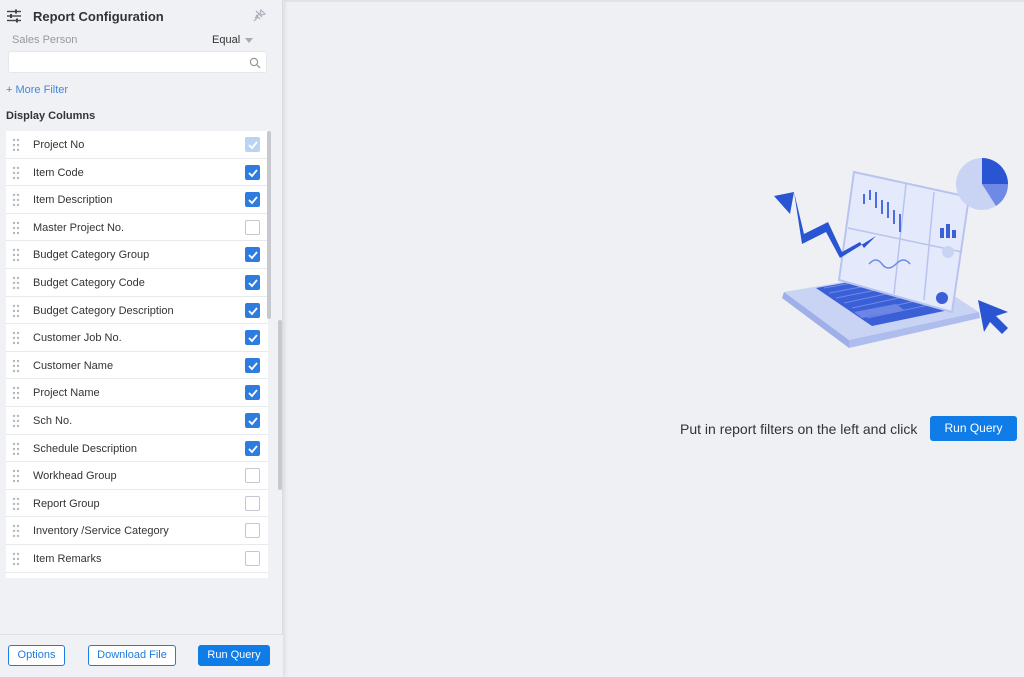  What do you see at coordinates (226, 40) in the screenshot?
I see `filter-operator-select: Equal` at bounding box center [226, 40].